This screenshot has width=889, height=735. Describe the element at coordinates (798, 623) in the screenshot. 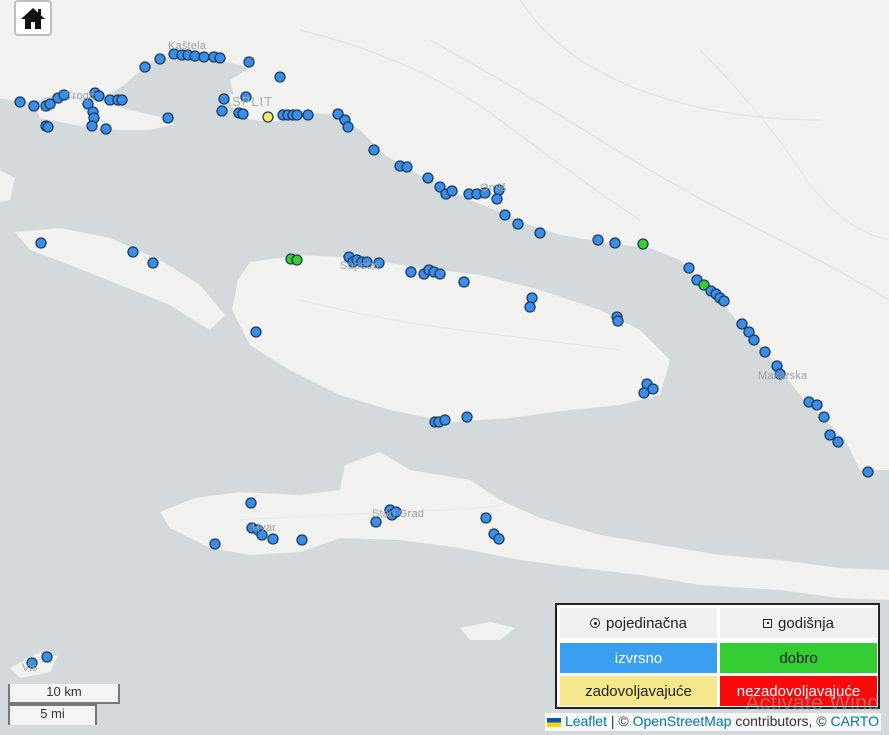

I see `legend-type-annual: godišnja` at that location.